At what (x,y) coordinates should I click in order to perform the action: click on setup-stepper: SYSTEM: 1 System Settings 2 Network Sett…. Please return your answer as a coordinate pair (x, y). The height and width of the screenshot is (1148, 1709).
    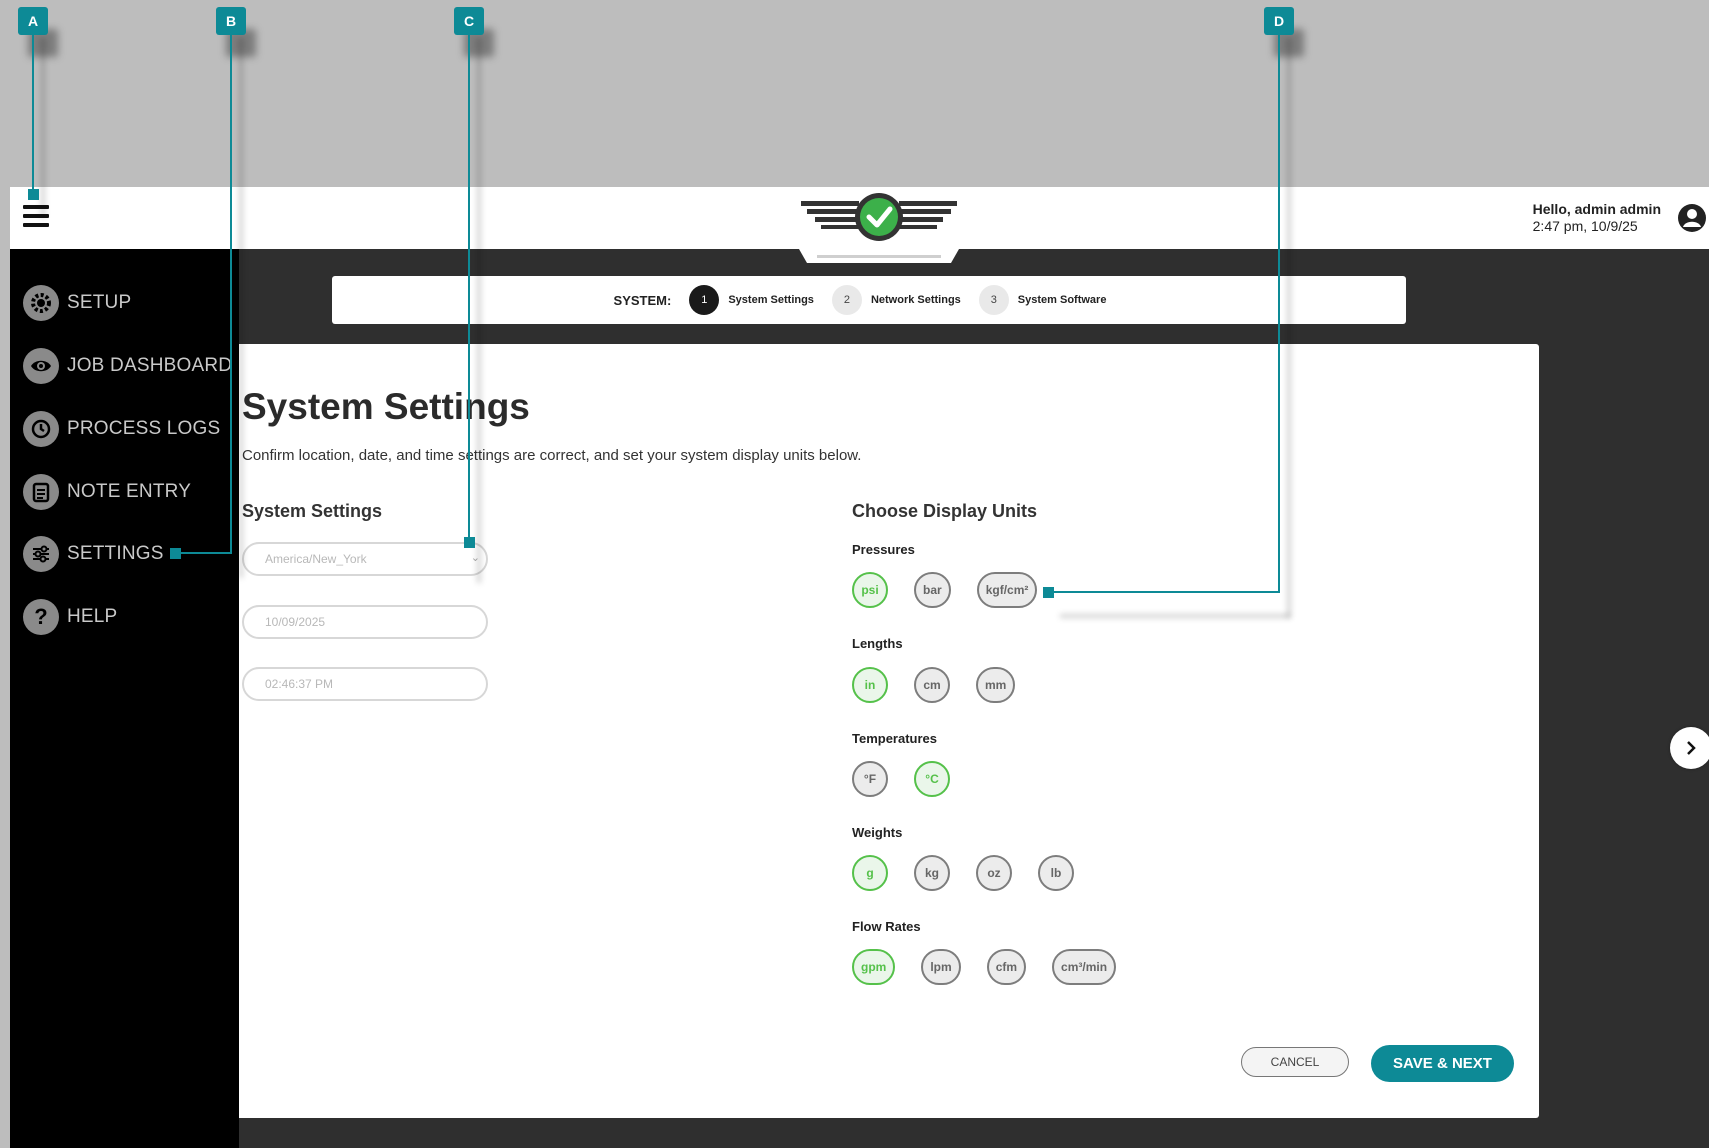
    Looking at the image, I should click on (869, 300).